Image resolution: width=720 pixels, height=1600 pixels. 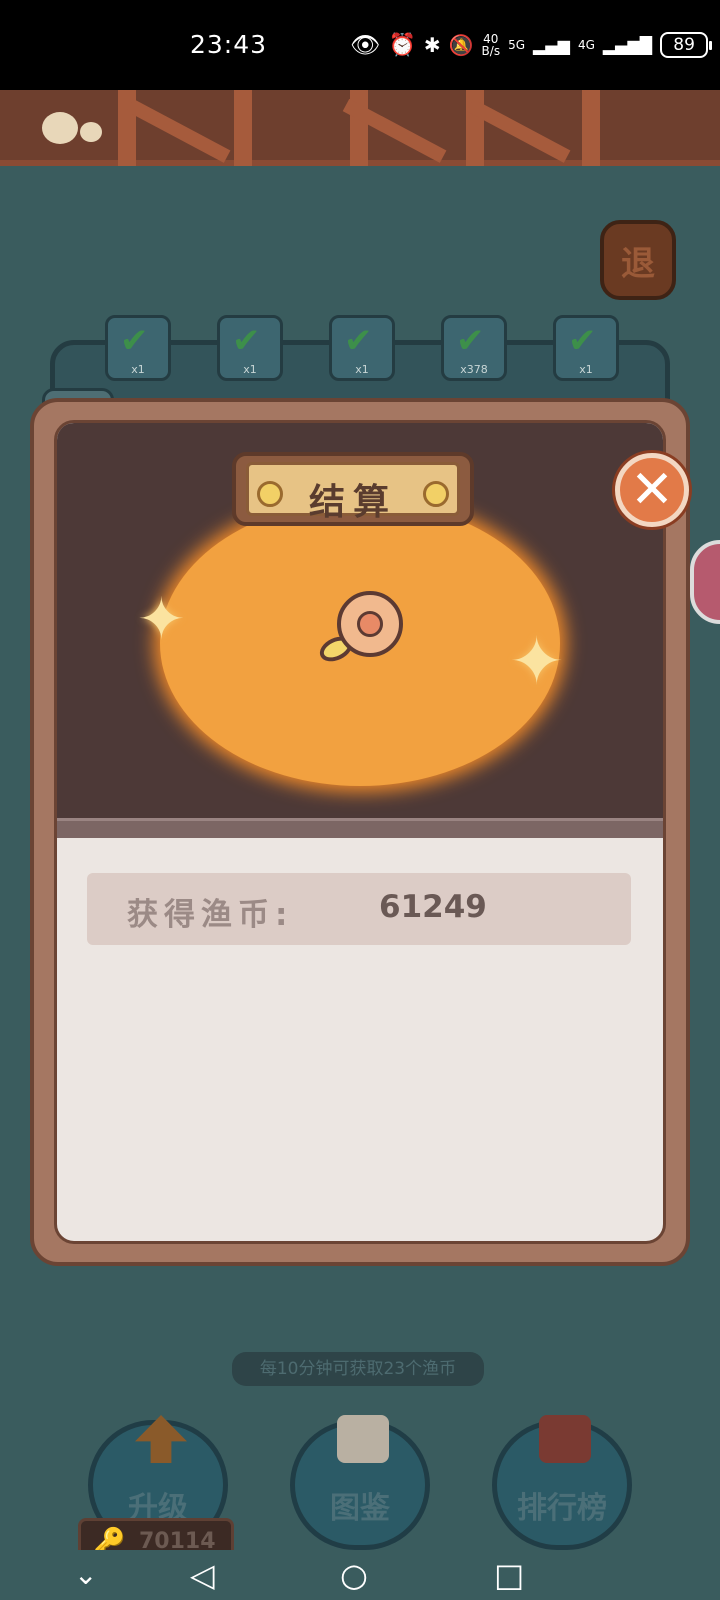 I want to click on battery-level: 89, so click(x=684, y=45).